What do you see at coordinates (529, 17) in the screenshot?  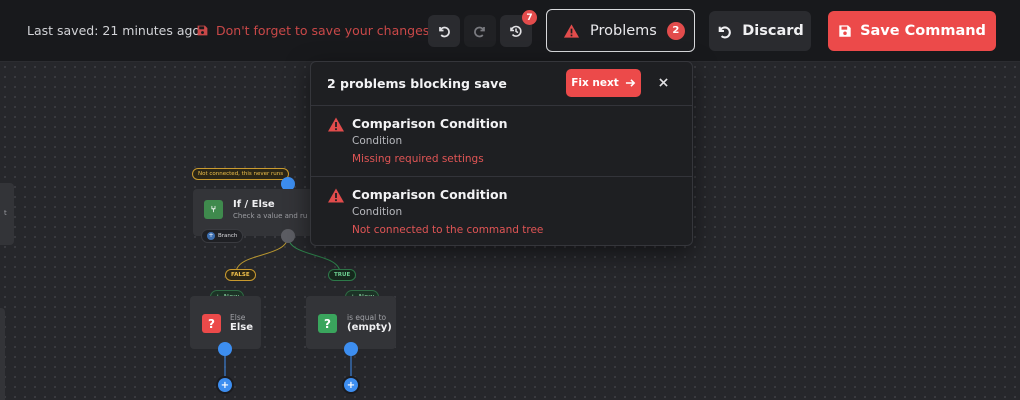 I see `history-count-badge: 7` at bounding box center [529, 17].